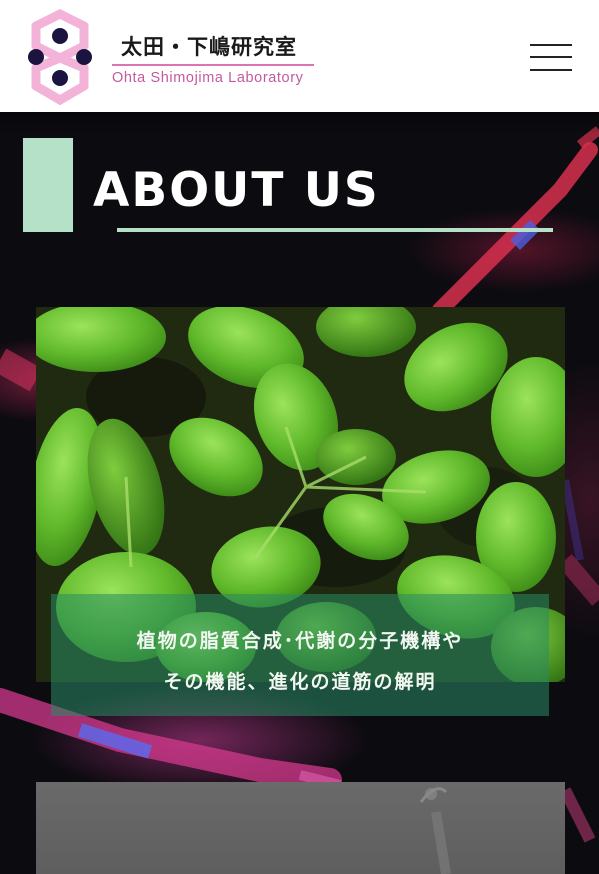 This screenshot has height=874, width=599. Describe the element at coordinates (236, 190) in the screenshot. I see `page-title: ABOUT US` at that location.